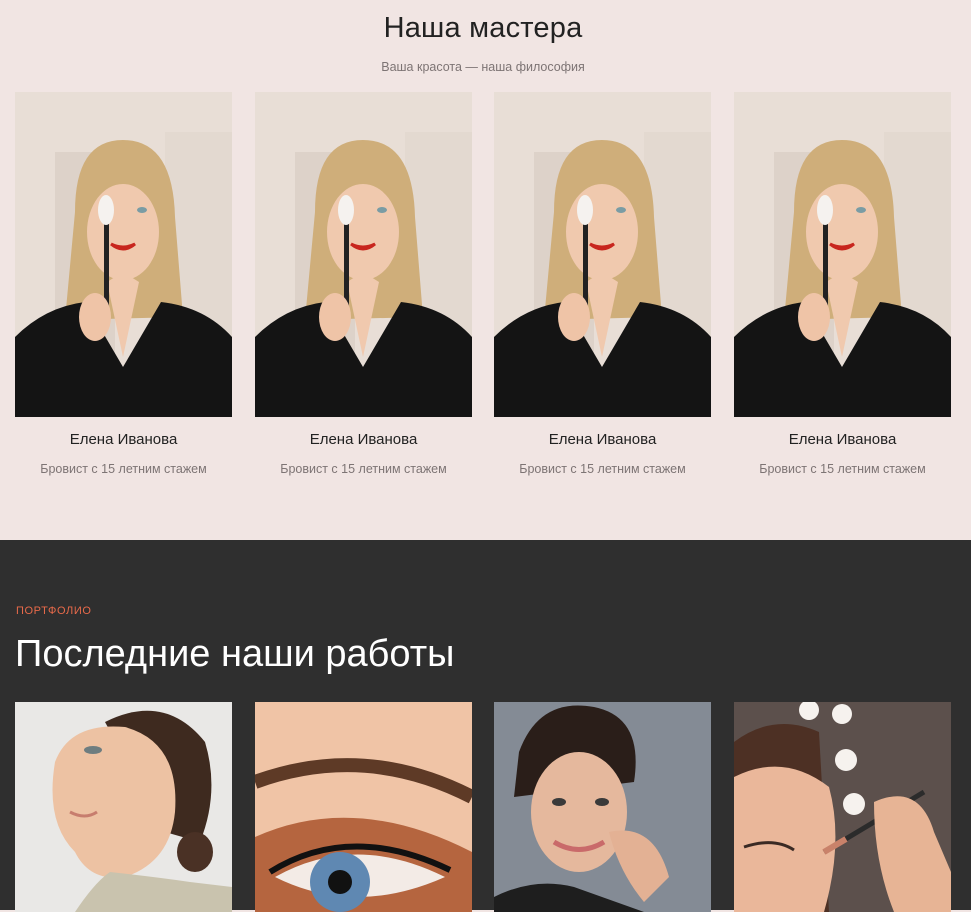  Describe the element at coordinates (235, 654) in the screenshot. I see `portfolio-title: Последние наши работы` at that location.